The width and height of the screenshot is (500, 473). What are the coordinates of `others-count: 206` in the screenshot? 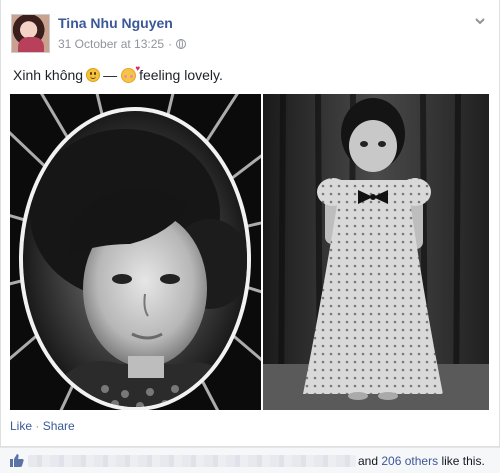 It's located at (391, 461).